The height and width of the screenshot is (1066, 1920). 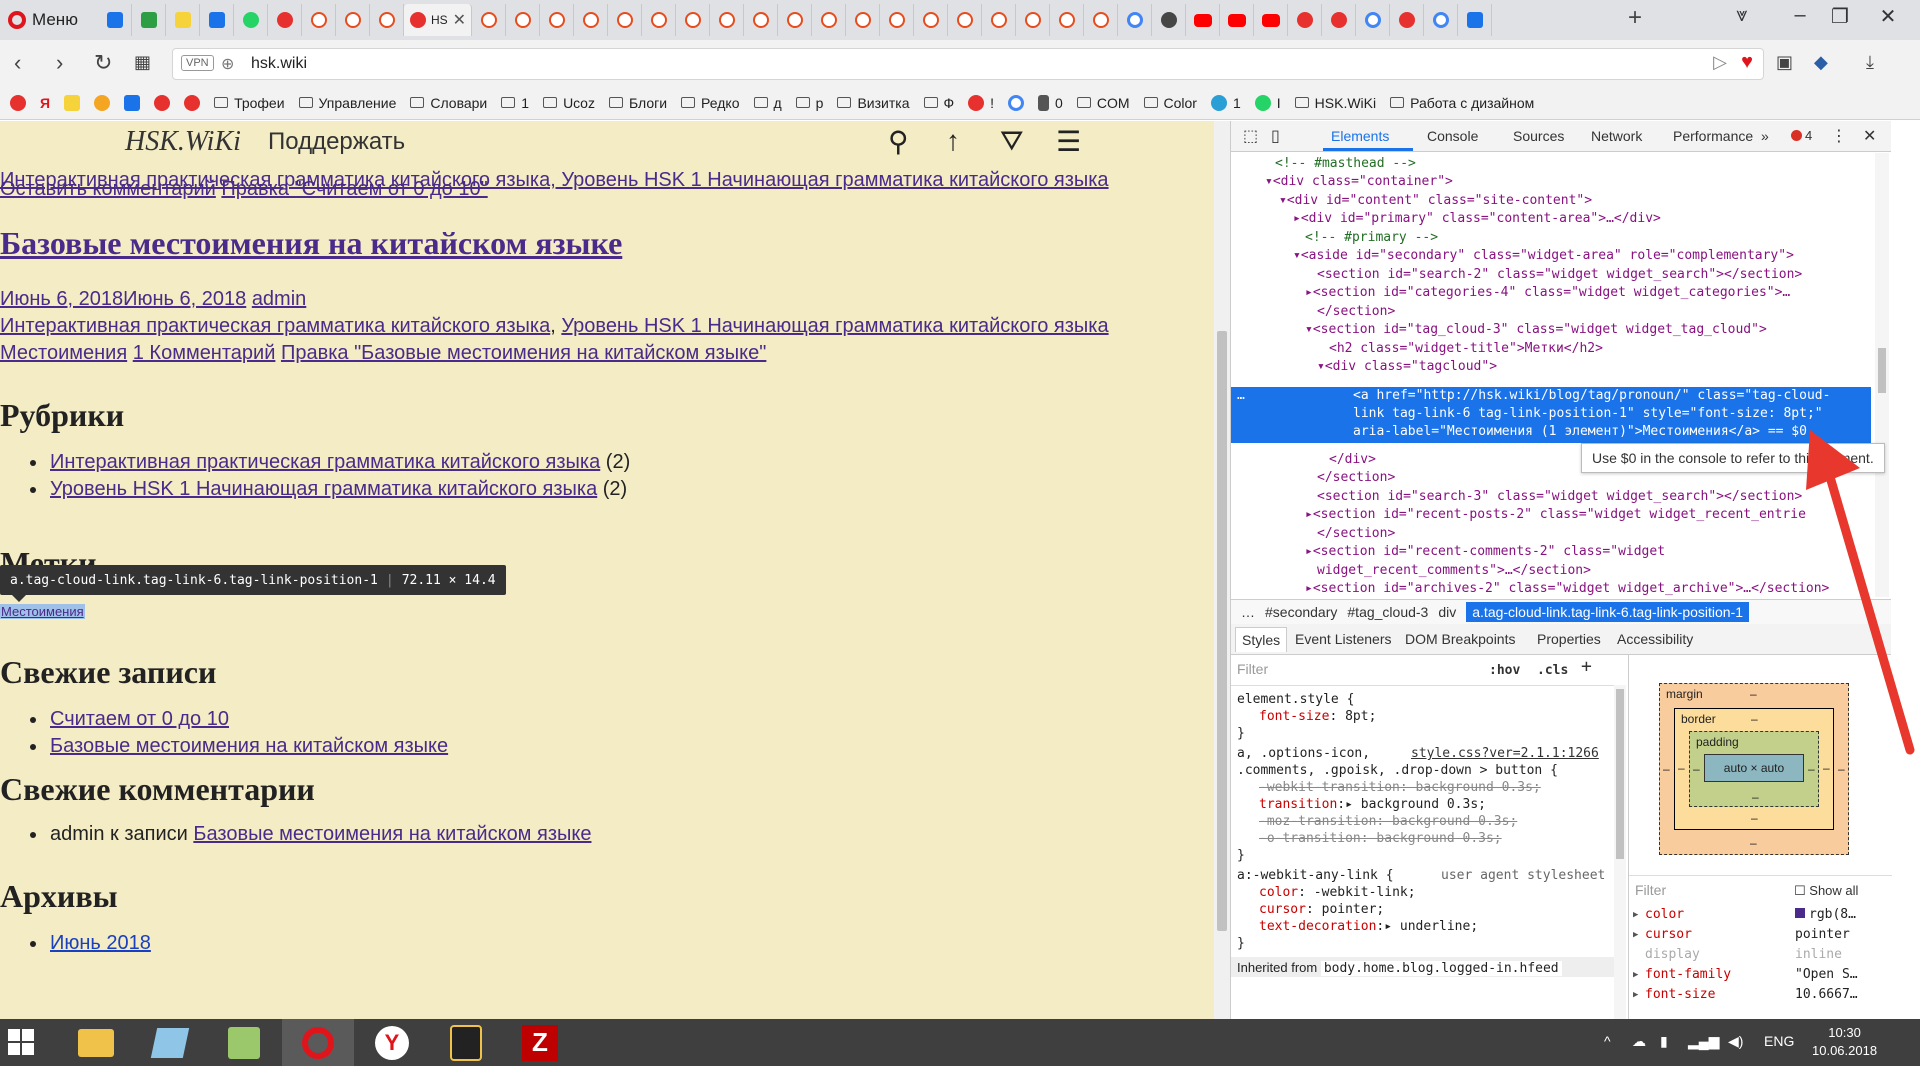 What do you see at coordinates (1335, 103) in the screenshot?
I see `bookmark-folder: HSK.WiKi` at bounding box center [1335, 103].